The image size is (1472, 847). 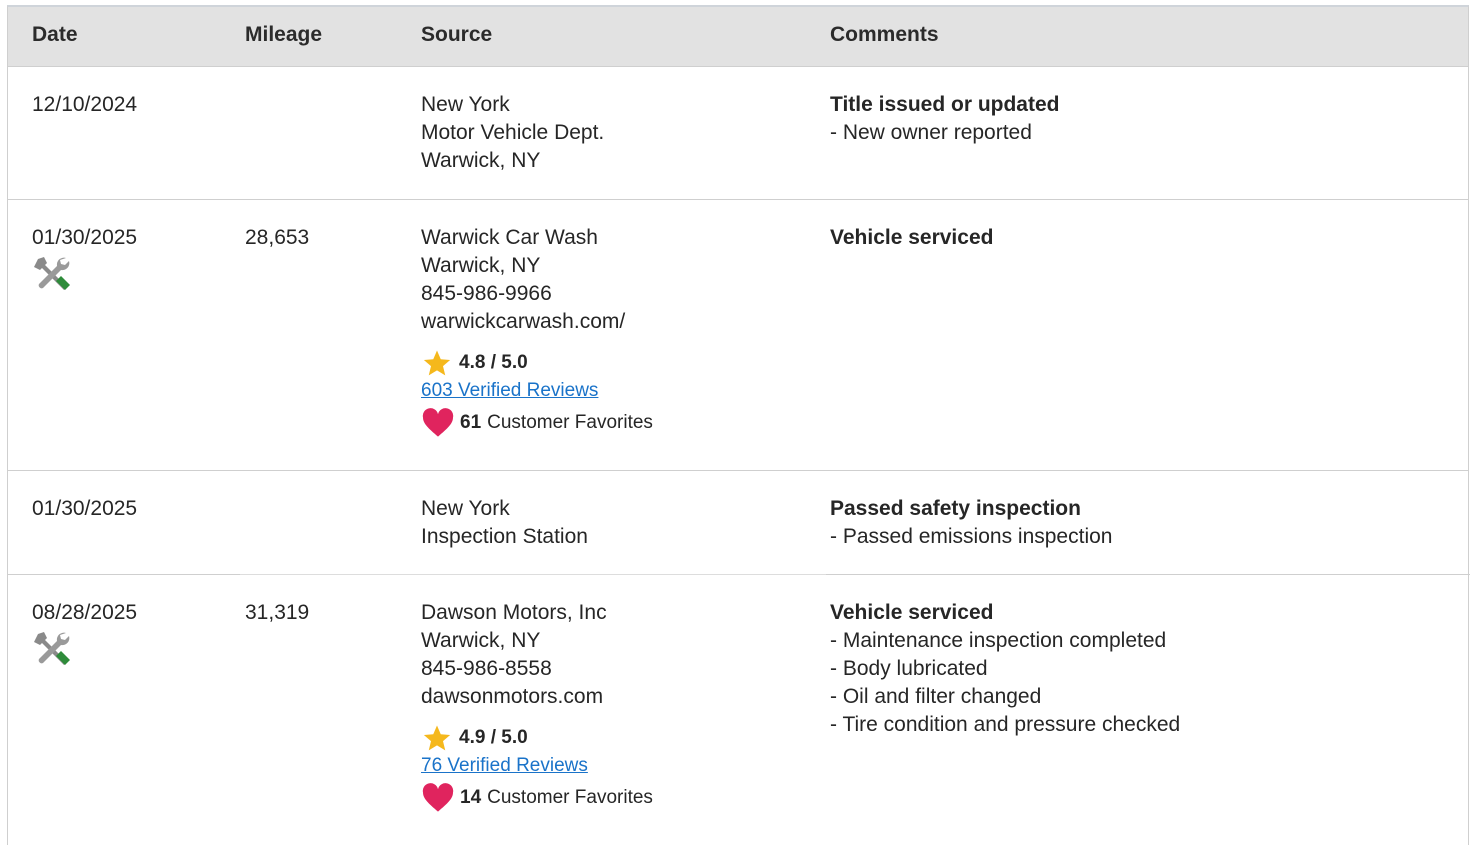 I want to click on source-line: Dawson Motors, Inc, so click(x=514, y=612).